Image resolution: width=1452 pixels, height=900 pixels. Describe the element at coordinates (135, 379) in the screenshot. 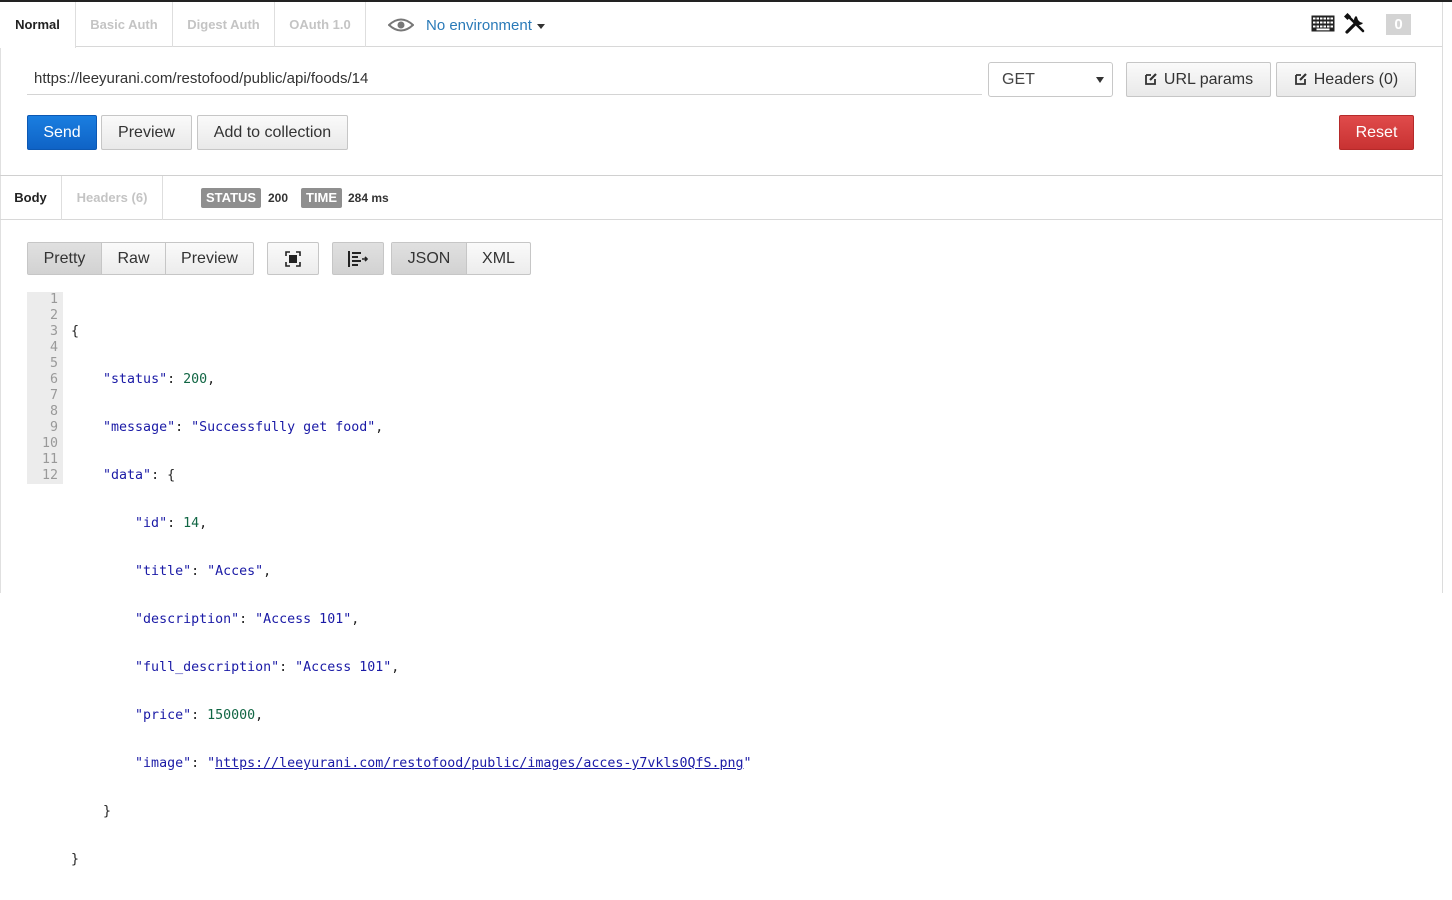

I see `json-key: "status"` at that location.